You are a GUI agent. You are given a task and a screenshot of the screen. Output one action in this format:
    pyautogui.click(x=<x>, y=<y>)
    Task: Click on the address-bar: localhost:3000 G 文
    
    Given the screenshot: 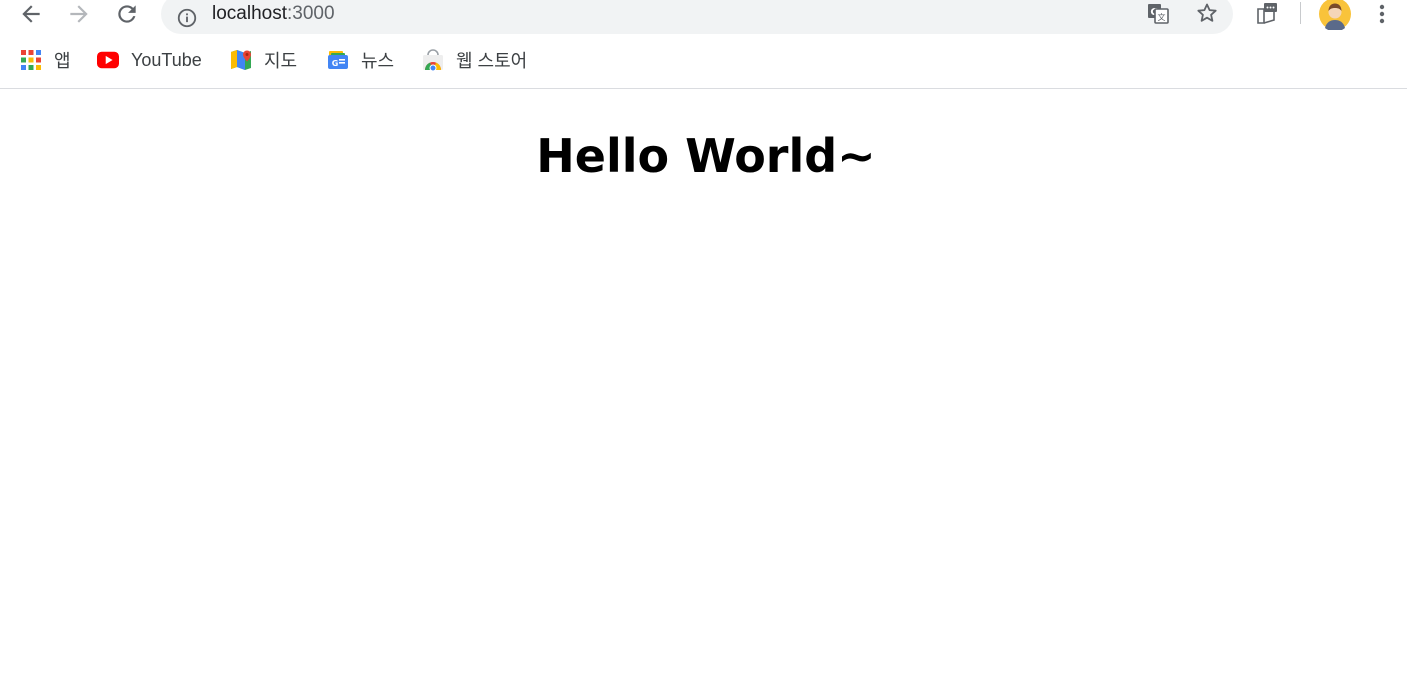 What is the action you would take?
    pyautogui.click(x=697, y=17)
    